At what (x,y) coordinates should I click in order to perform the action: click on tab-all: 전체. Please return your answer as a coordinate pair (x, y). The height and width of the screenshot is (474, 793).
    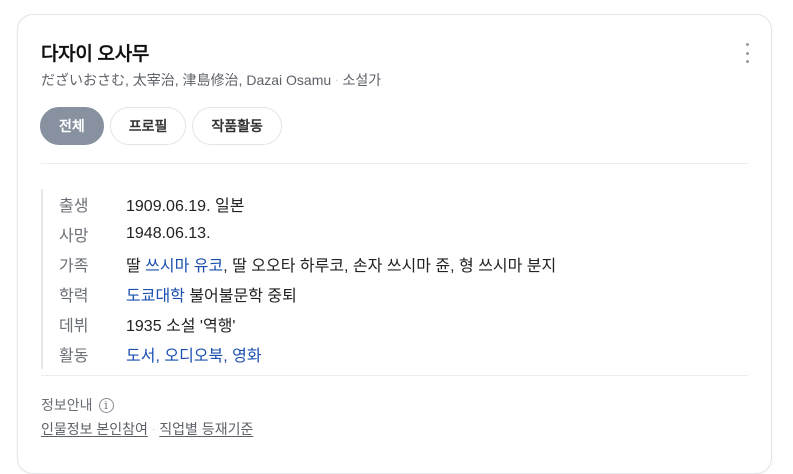
    Looking at the image, I should click on (72, 126).